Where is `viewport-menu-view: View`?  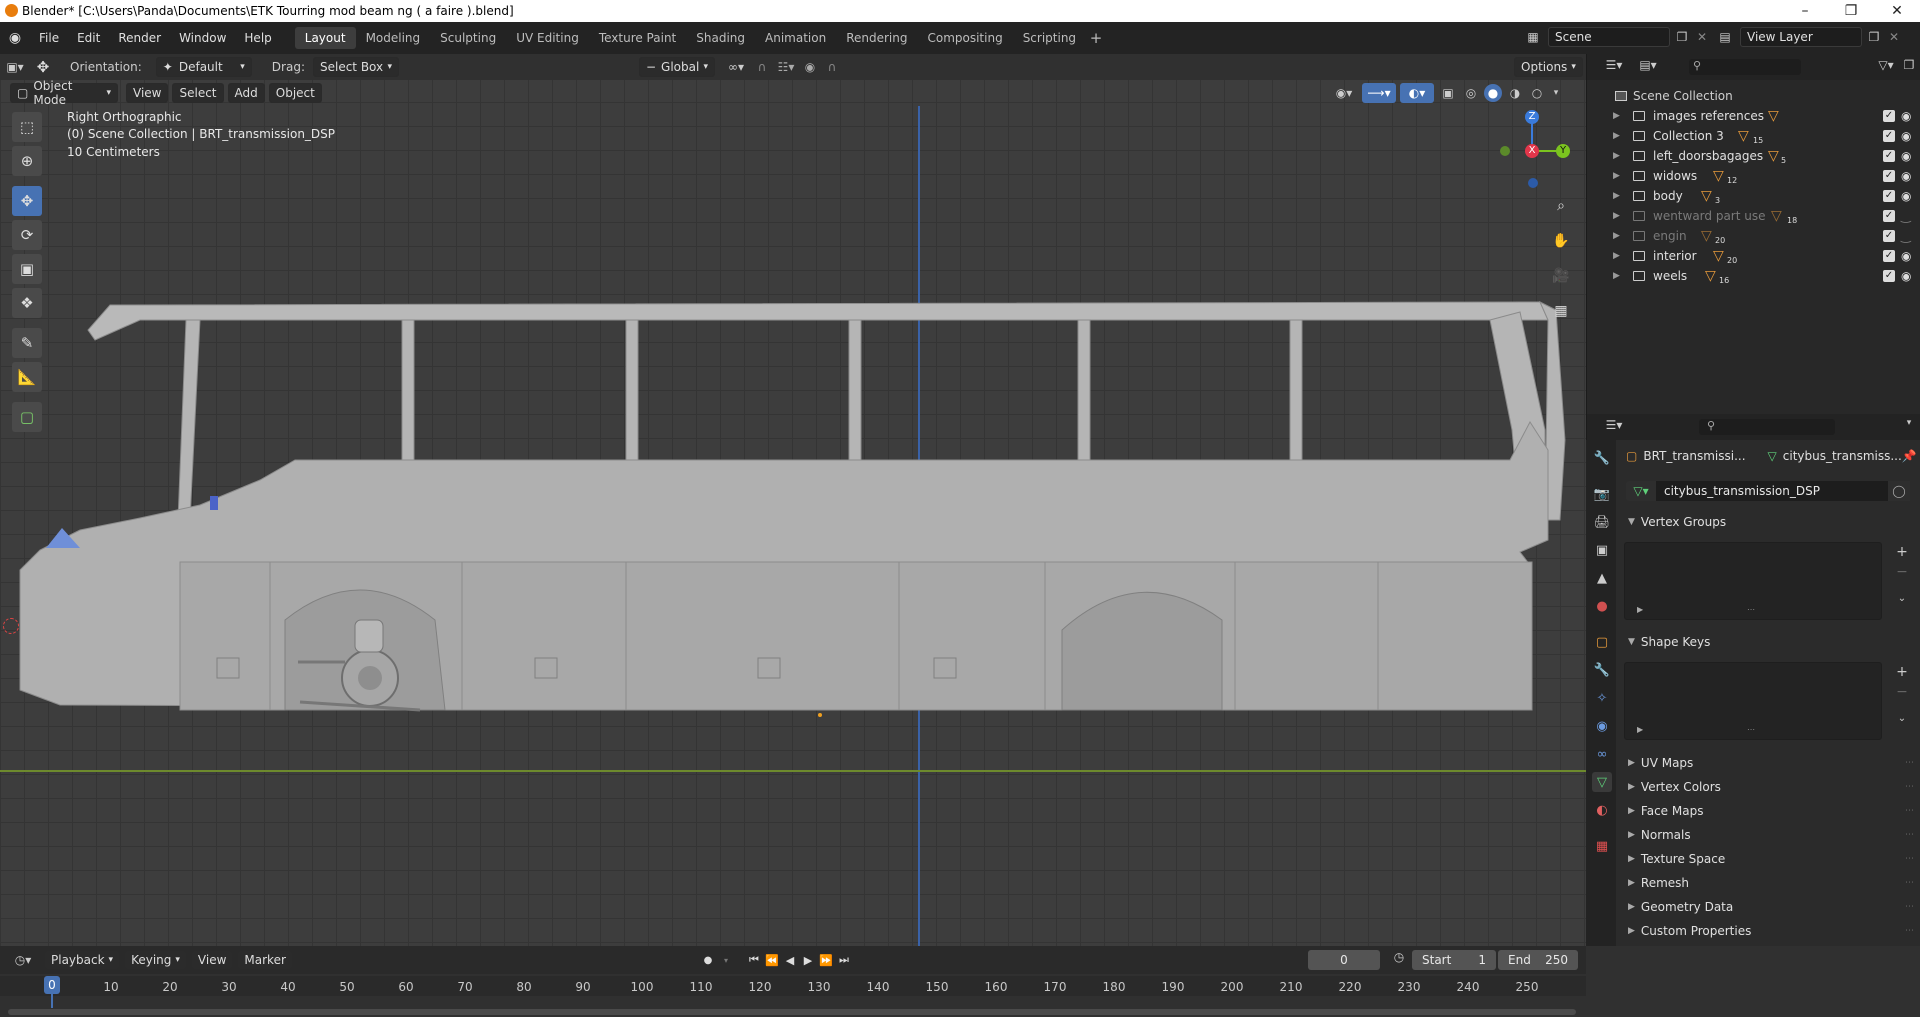
viewport-menu-view: View is located at coordinates (147, 93).